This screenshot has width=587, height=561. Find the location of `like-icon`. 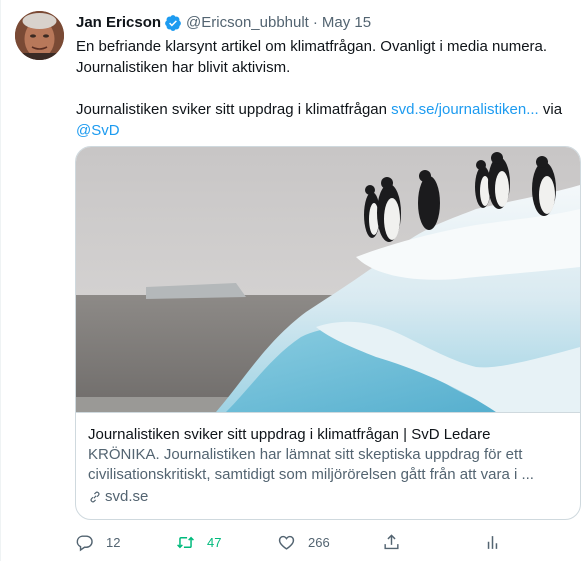

like-icon is located at coordinates (286, 542).